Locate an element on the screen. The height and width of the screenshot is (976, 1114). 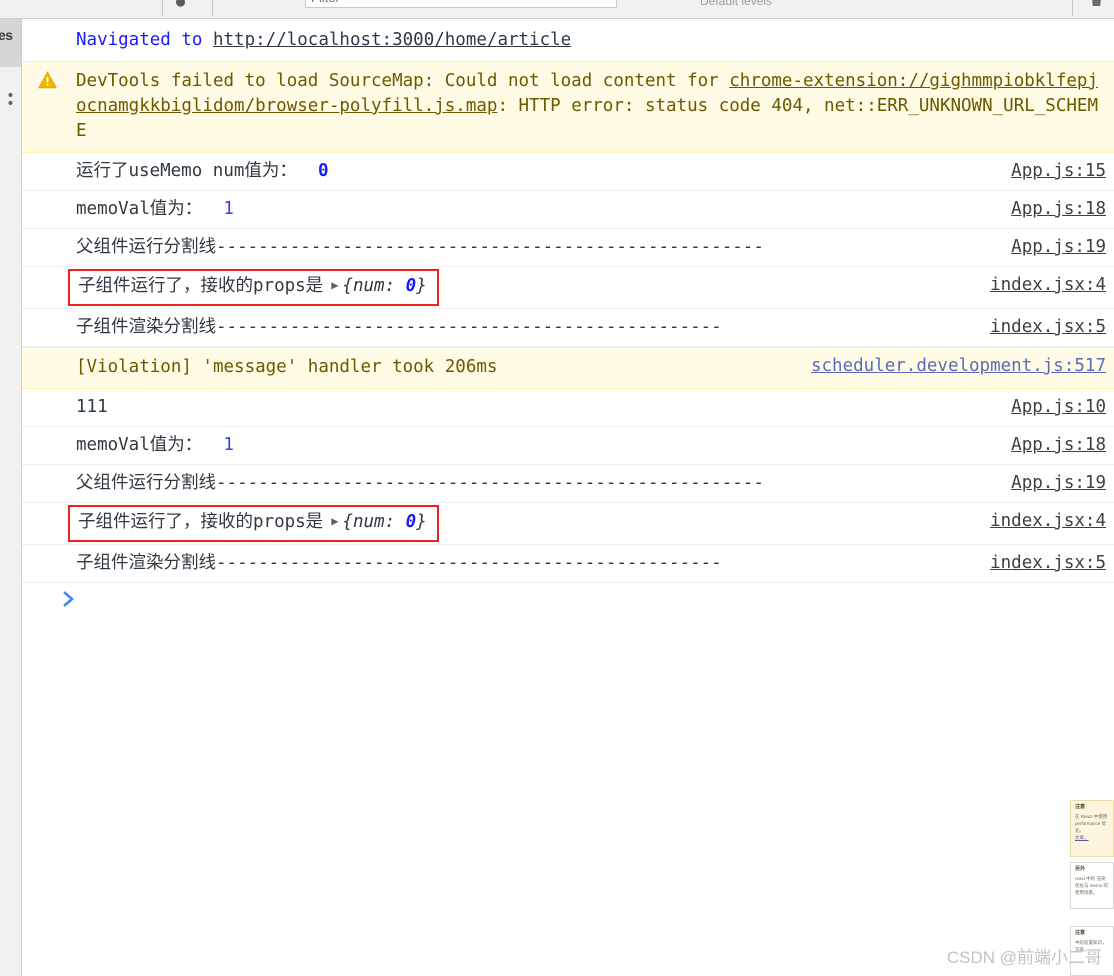
note-body: 在 React 中使用 performance 优化。 is located at coordinates (1091, 823).